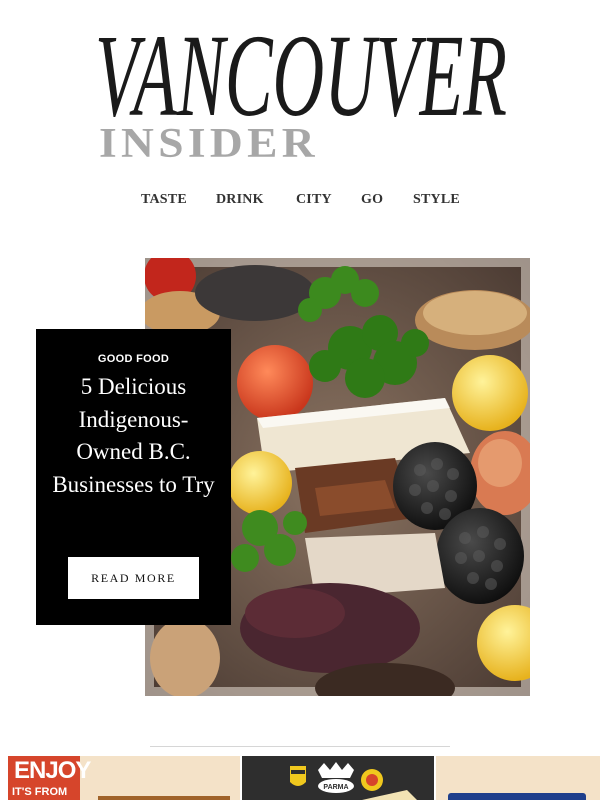 The height and width of the screenshot is (800, 600). What do you see at coordinates (518, 778) in the screenshot?
I see `ad-right-panel` at bounding box center [518, 778].